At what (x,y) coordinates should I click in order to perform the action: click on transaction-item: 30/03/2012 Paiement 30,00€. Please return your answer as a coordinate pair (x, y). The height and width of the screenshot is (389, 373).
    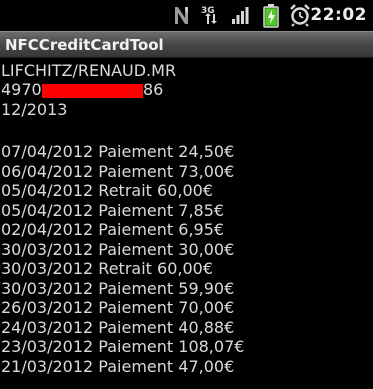
    Looking at the image, I should click on (118, 249).